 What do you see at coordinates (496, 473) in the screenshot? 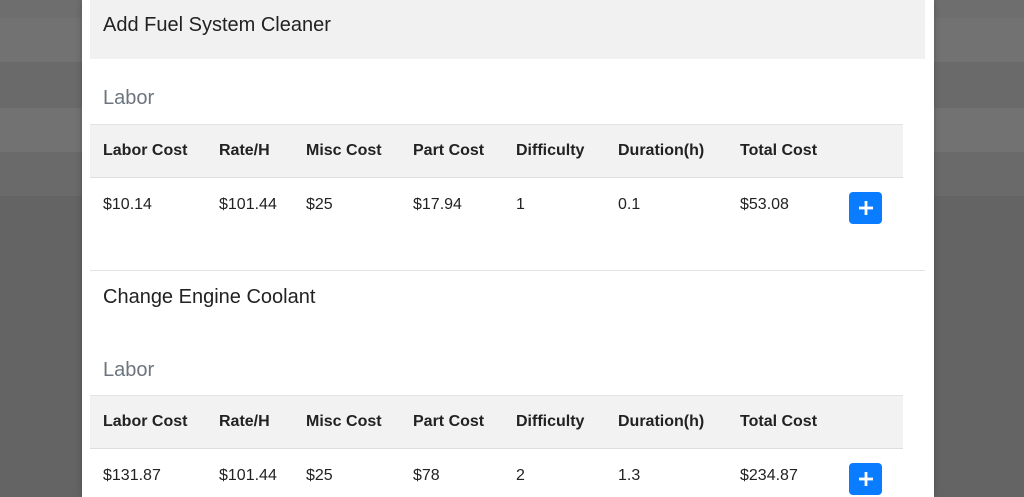
I see `table-row: $131.87 $101.44 $25 $78 2 1.3 $234.87` at bounding box center [496, 473].